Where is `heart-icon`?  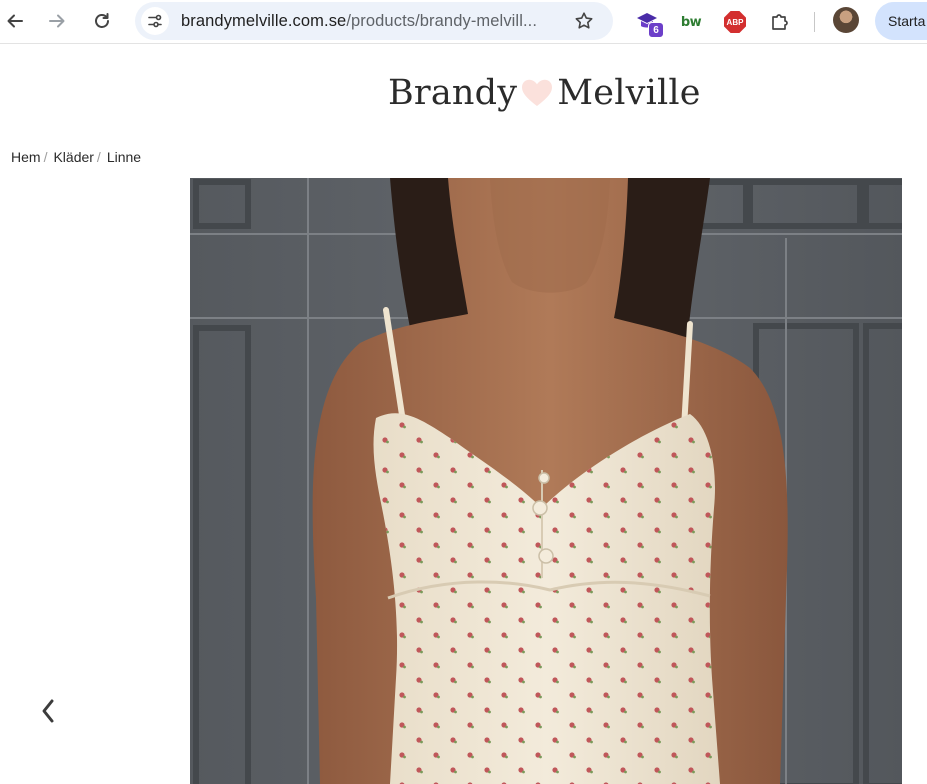 heart-icon is located at coordinates (537, 93).